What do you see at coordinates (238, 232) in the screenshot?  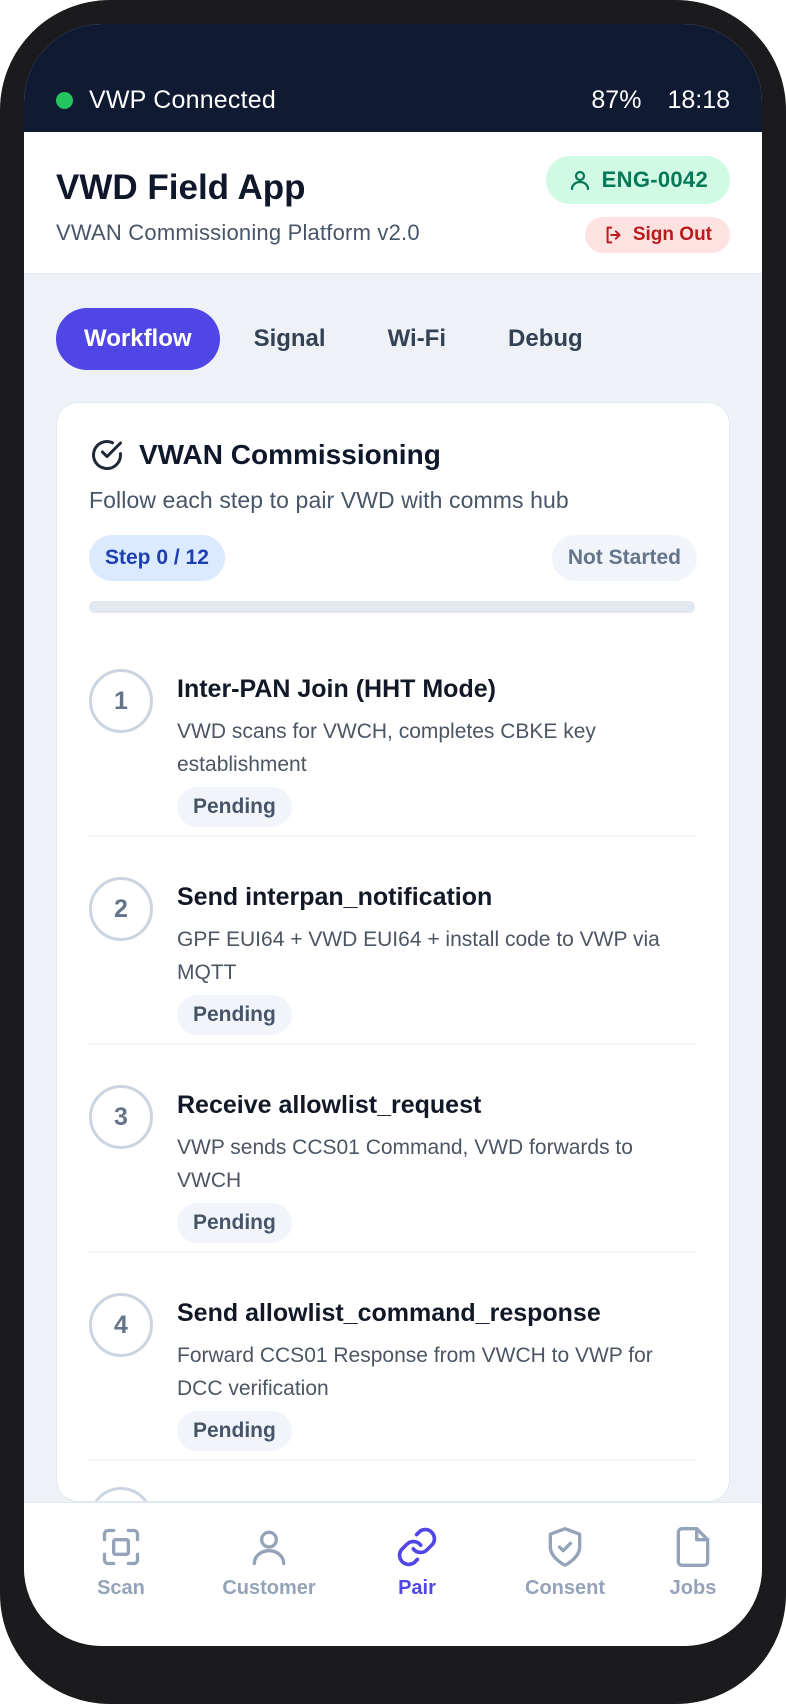 I see `app-subtitle: VWAN Commissioning Platform v2.0` at bounding box center [238, 232].